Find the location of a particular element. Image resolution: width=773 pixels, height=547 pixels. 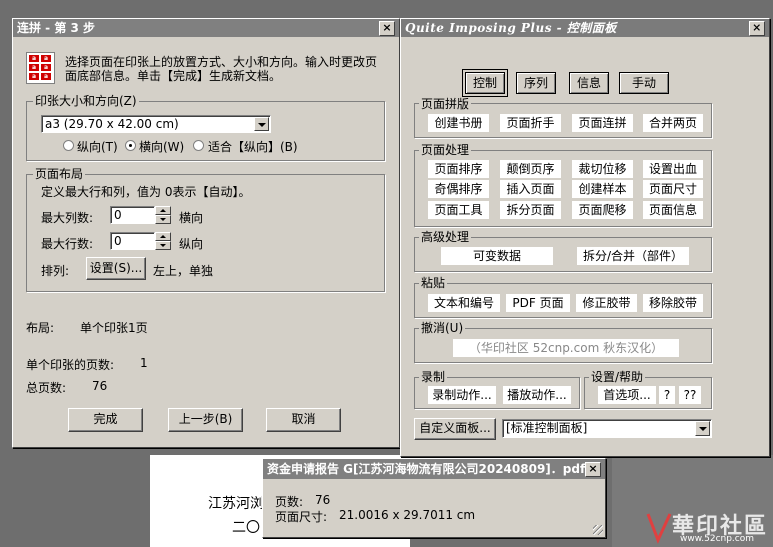

max-columns-increment is located at coordinates (163, 210).